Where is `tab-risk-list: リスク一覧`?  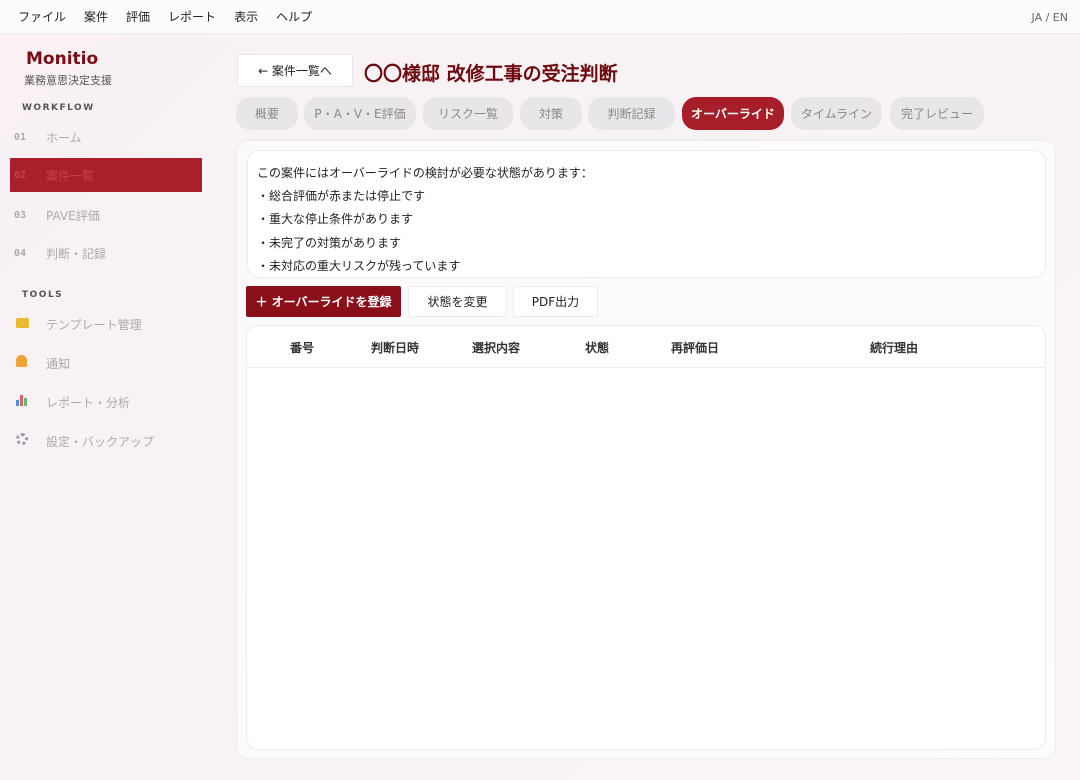 tab-risk-list: リスク一覧 is located at coordinates (468, 113).